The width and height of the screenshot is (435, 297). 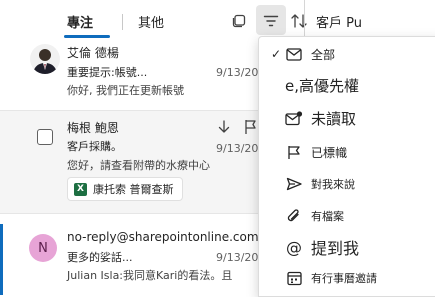 What do you see at coordinates (322, 85) in the screenshot?
I see `filter-menu-item-label: e,高優先權` at bounding box center [322, 85].